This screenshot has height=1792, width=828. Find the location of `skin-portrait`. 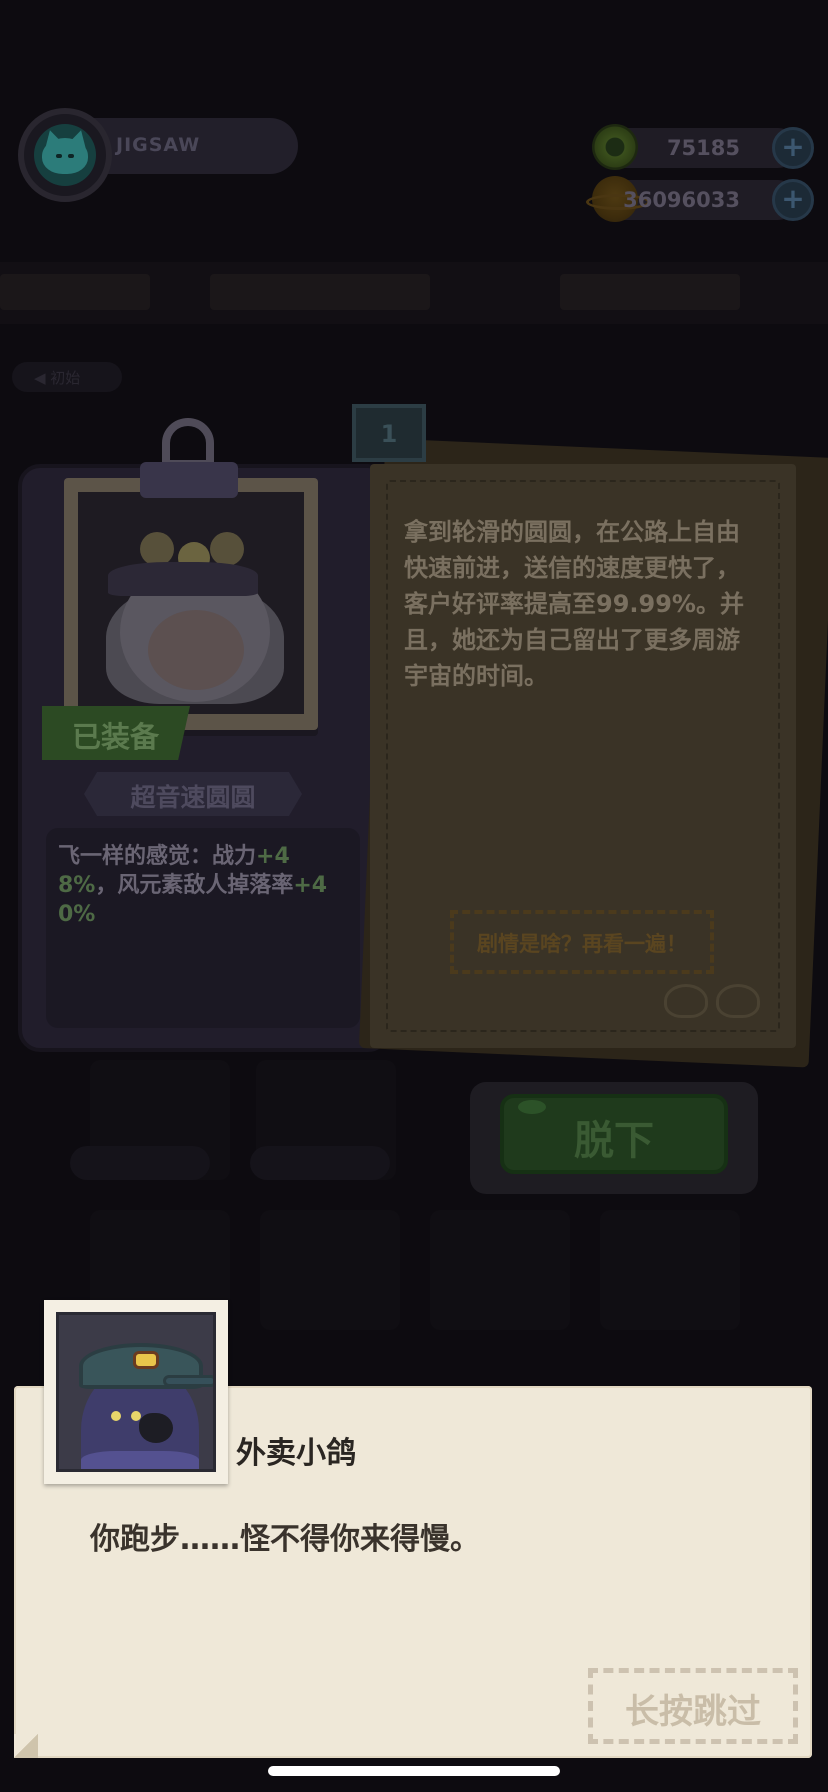

skin-portrait is located at coordinates (191, 603).